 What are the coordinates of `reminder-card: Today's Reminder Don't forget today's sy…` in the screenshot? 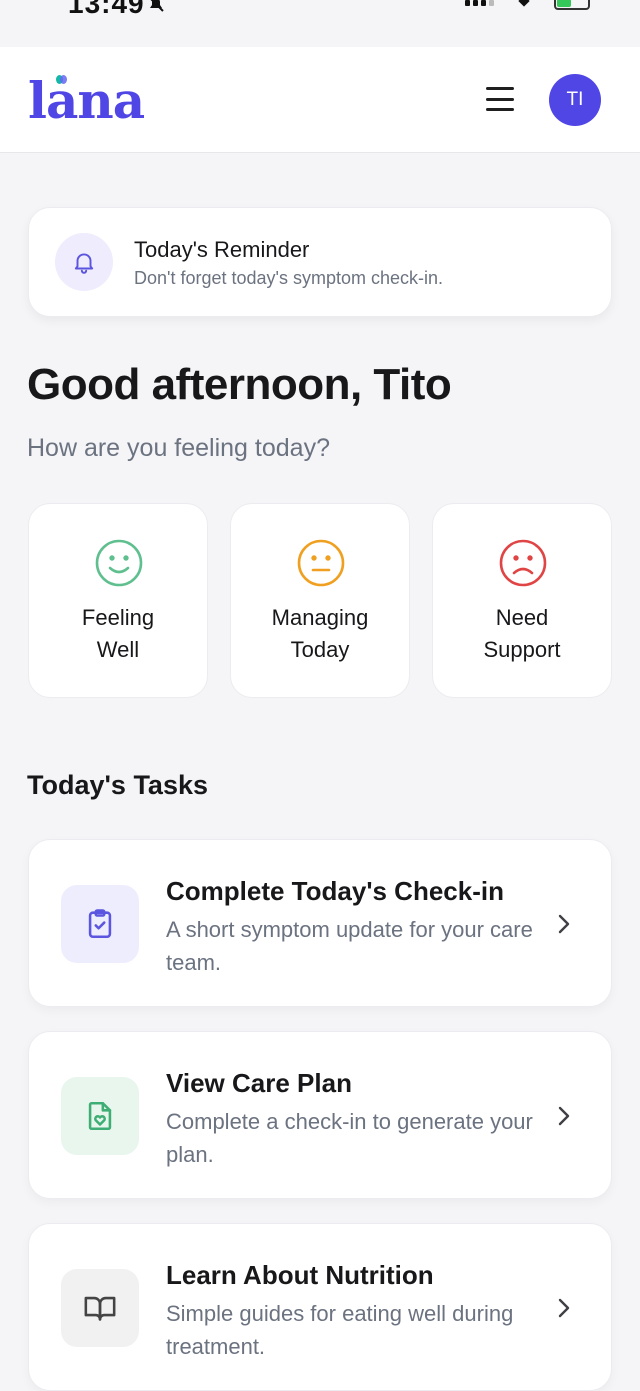 It's located at (320, 262).